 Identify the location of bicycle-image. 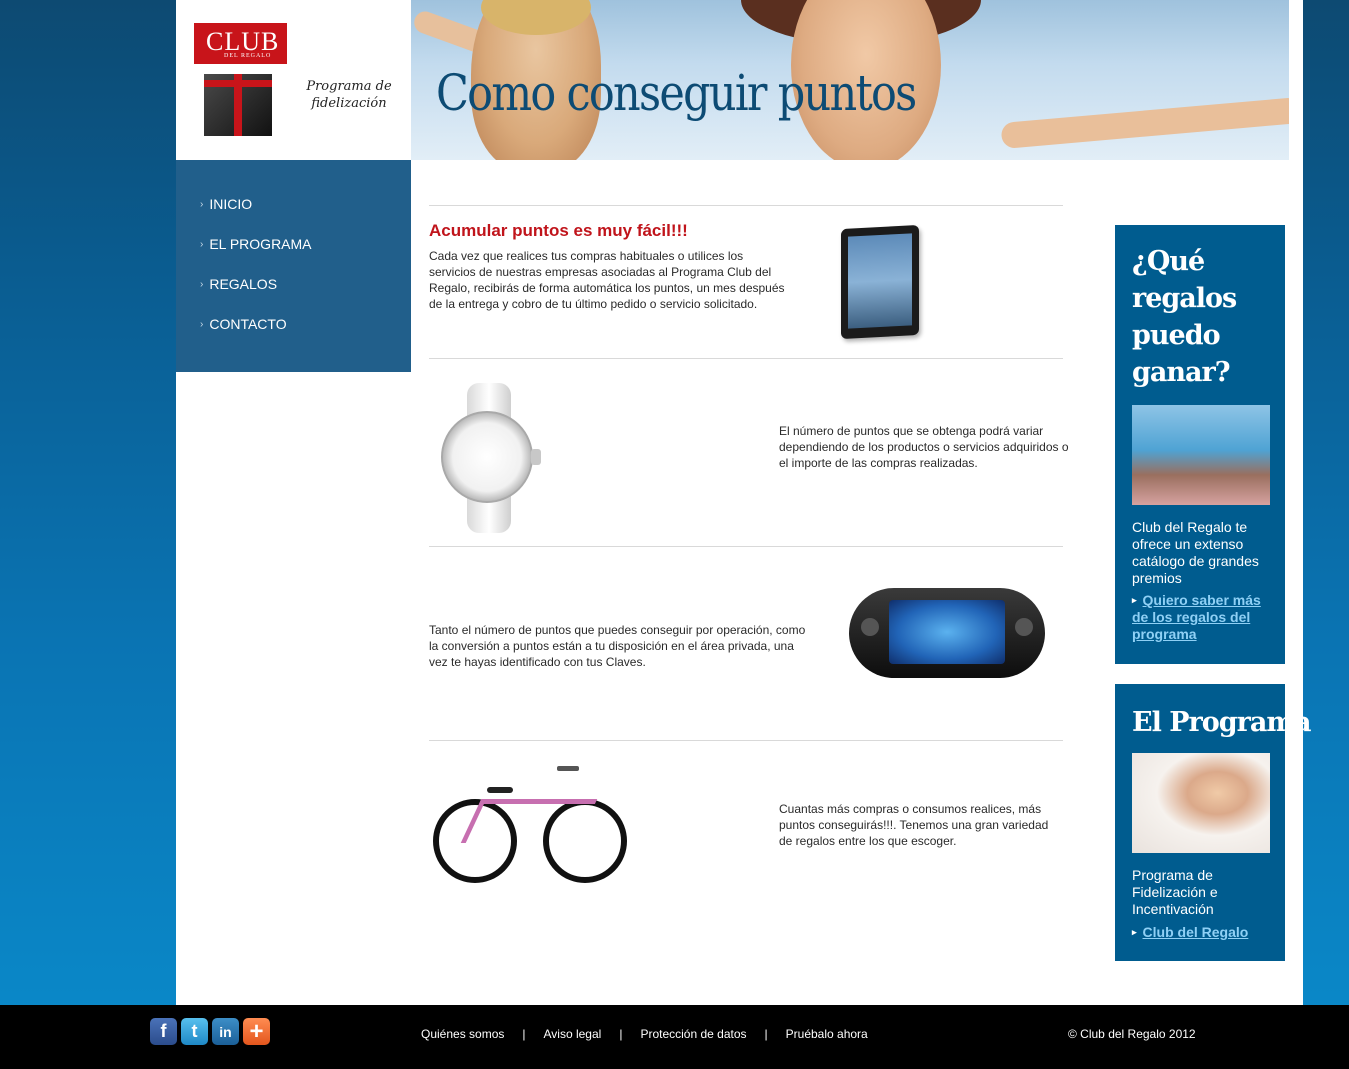
(529, 823).